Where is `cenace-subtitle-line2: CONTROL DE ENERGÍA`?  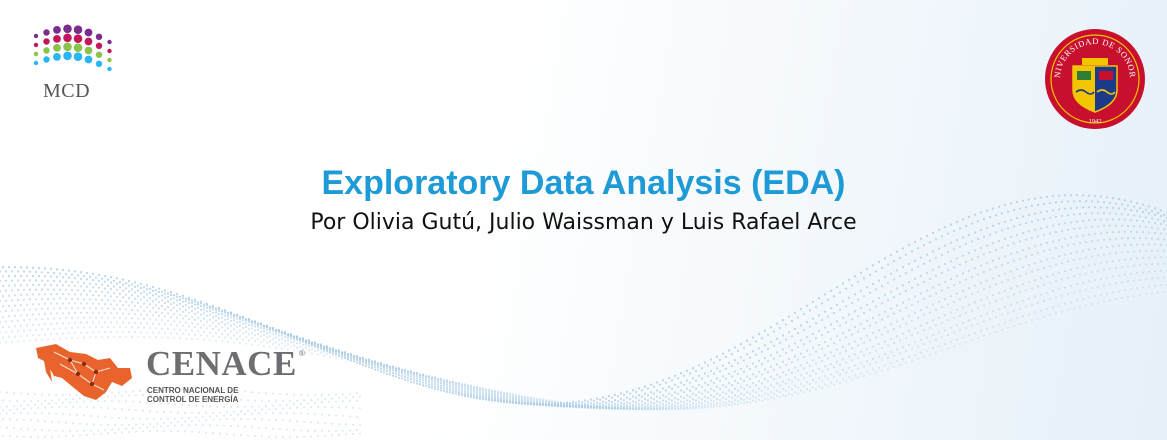
cenace-subtitle-line2: CONTROL DE ENERGÍA is located at coordinates (193, 399).